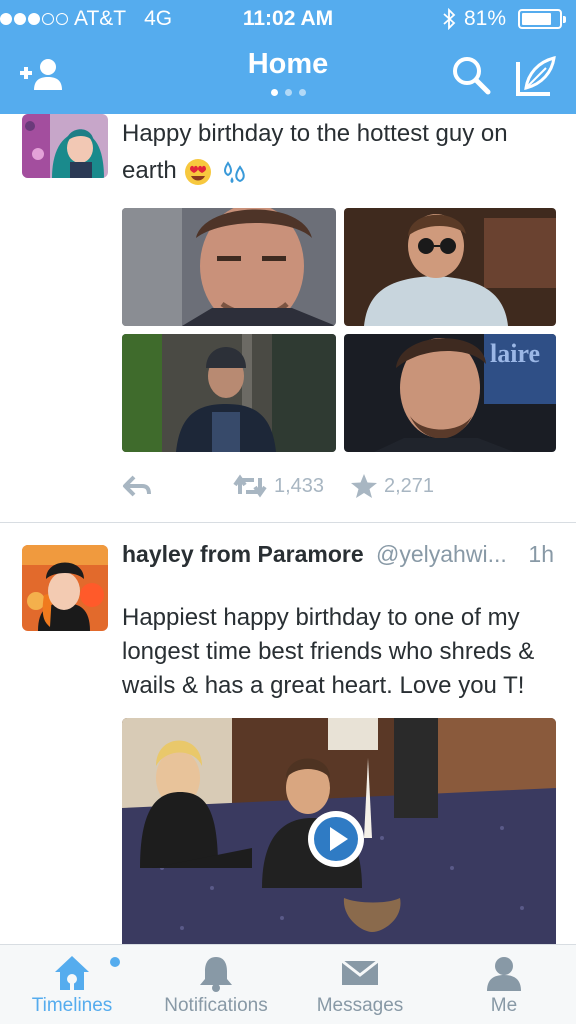  I want to click on status-right: 81%, so click(504, 19).